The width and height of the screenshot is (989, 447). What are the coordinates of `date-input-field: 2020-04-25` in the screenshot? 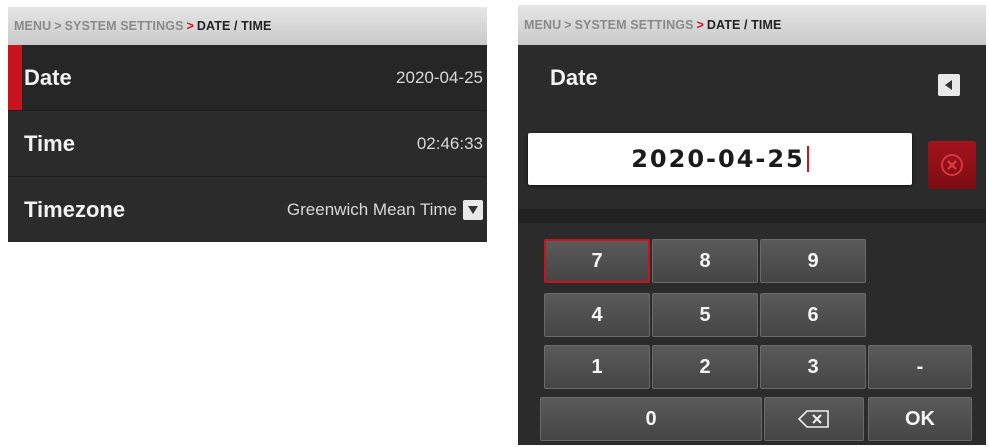 It's located at (720, 159).